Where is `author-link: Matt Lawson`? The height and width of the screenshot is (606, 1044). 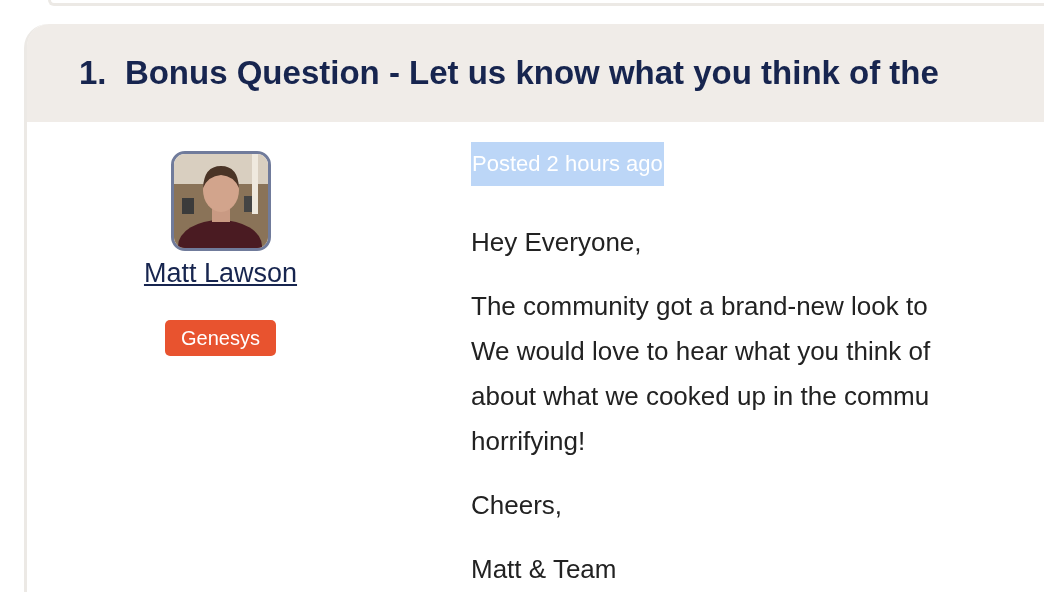
author-link: Matt Lawson is located at coordinates (220, 273).